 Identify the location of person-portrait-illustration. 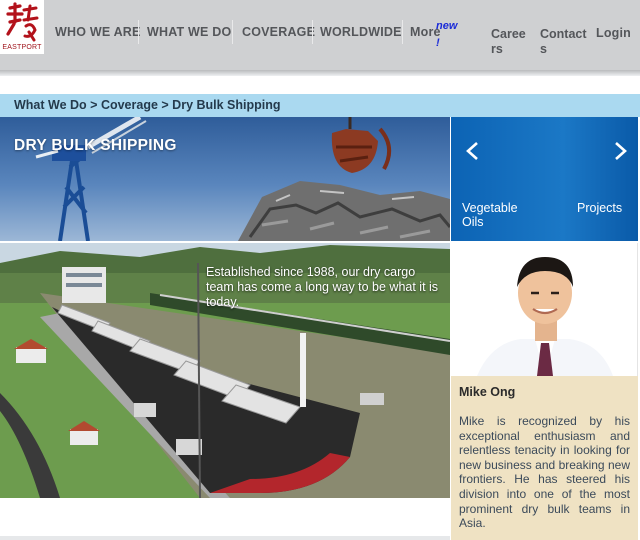
(545, 316).